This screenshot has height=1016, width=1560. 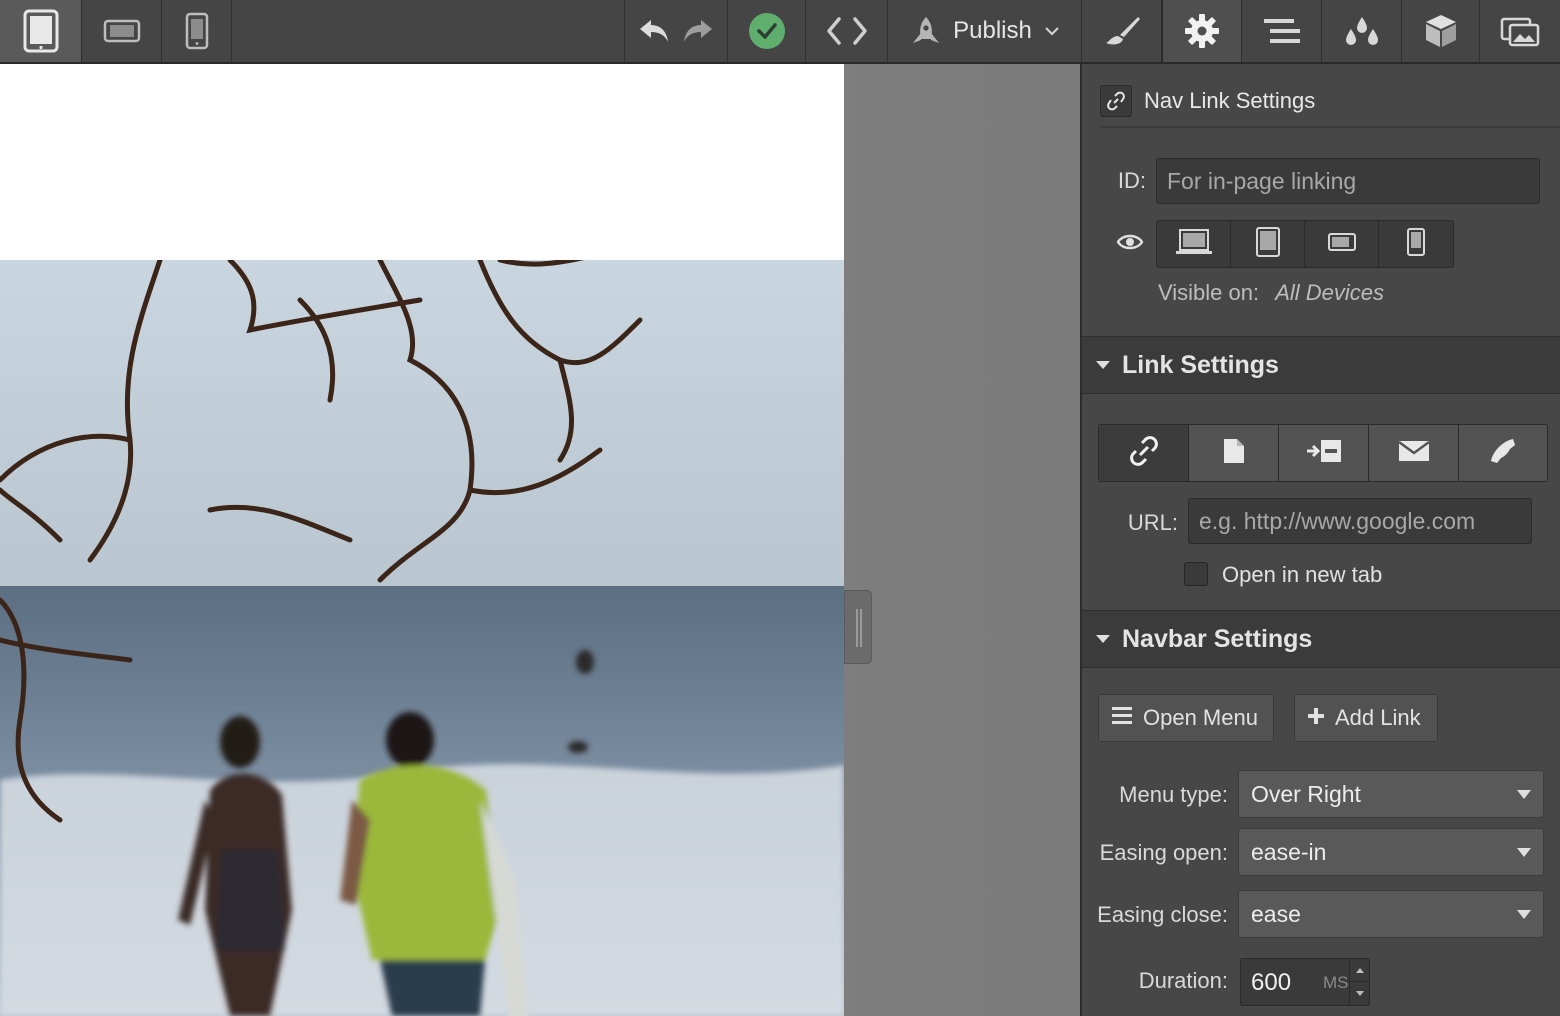 I want to click on link-type-url, so click(x=1144, y=453).